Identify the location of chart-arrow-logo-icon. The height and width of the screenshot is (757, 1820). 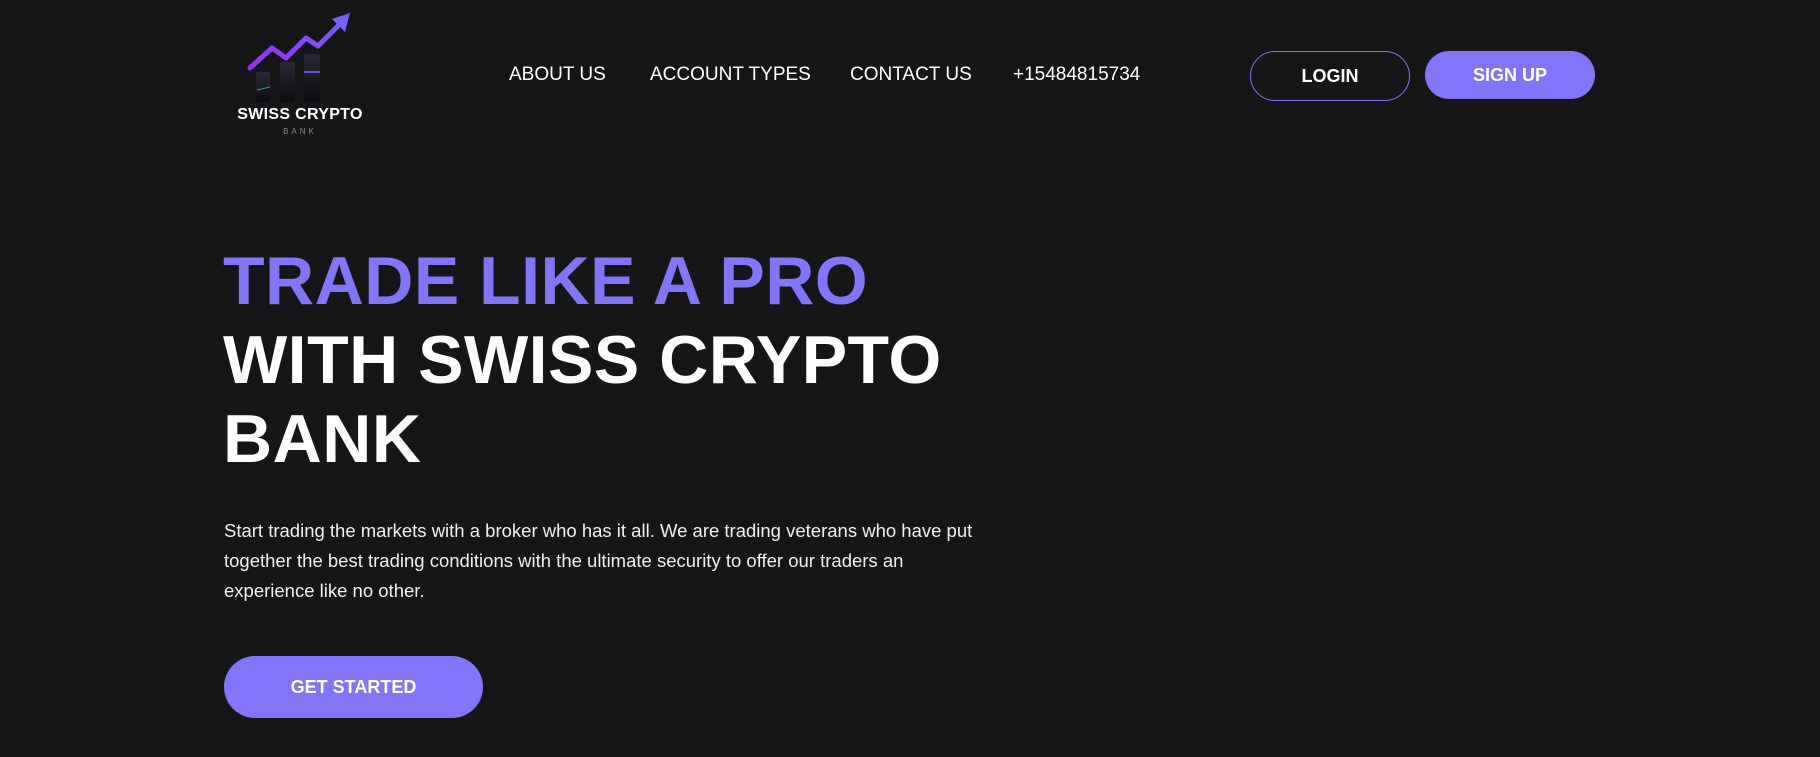
(298, 57).